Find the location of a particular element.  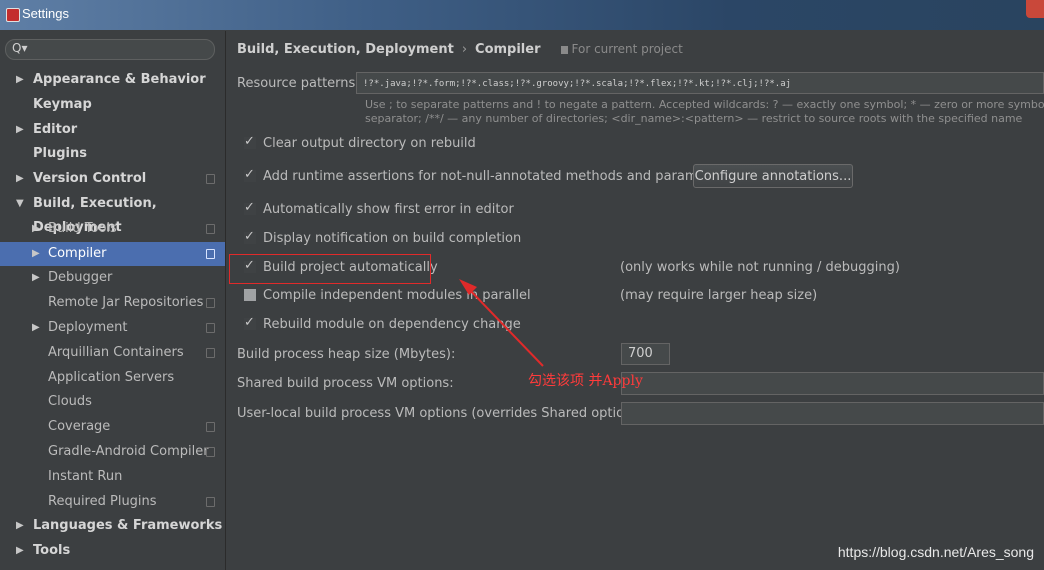

sidebar-item-arquillian-containers: Arquillian Containers is located at coordinates (112, 353).